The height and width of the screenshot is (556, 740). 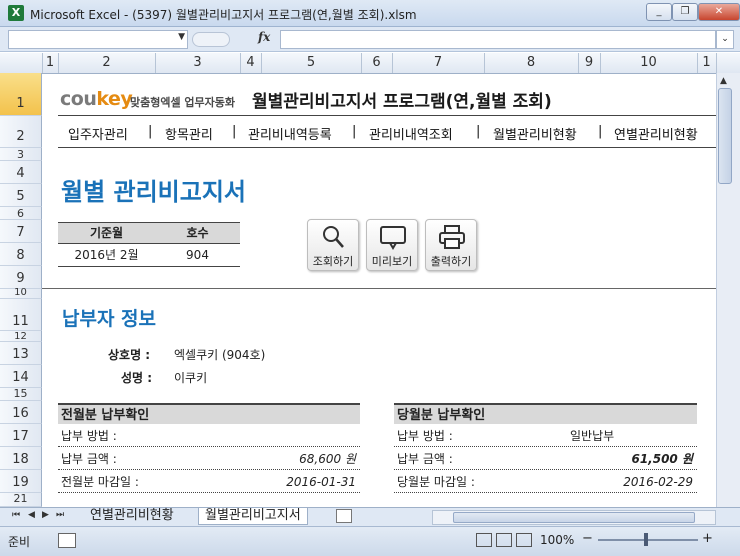 What do you see at coordinates (535, 133) in the screenshot?
I see `nav-monthly-status: 월별관리비현황` at bounding box center [535, 133].